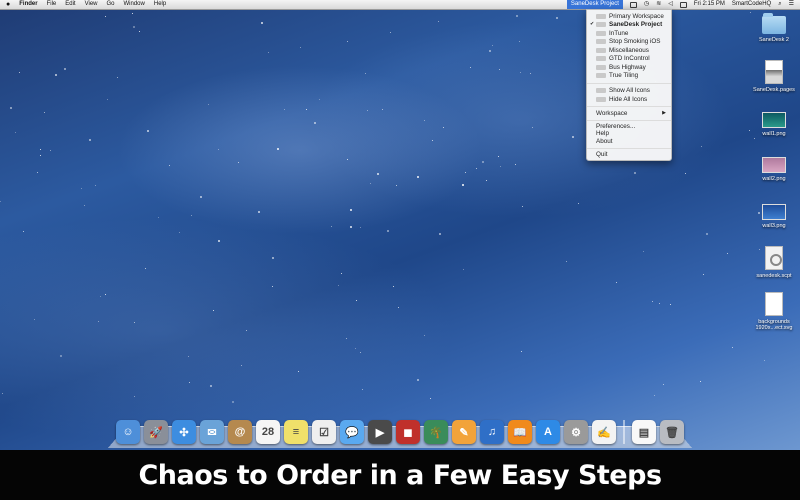 The image size is (800, 500). I want to click on menu-clock: Fri 2:15 PM, so click(709, 4).